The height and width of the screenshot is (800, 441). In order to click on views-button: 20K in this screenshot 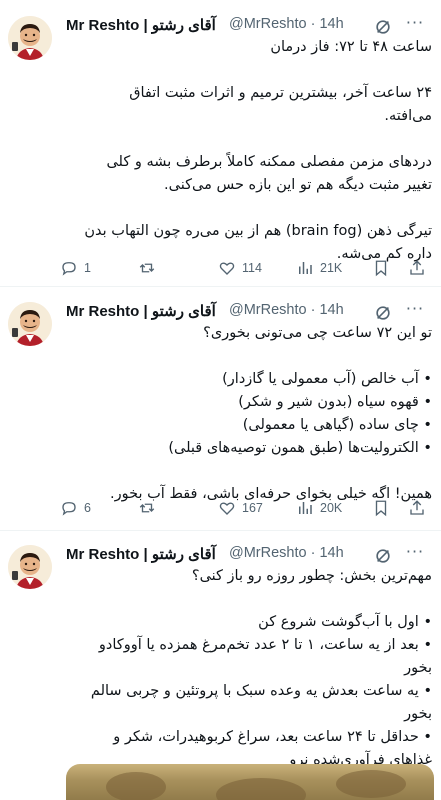, I will do `click(319, 508)`.